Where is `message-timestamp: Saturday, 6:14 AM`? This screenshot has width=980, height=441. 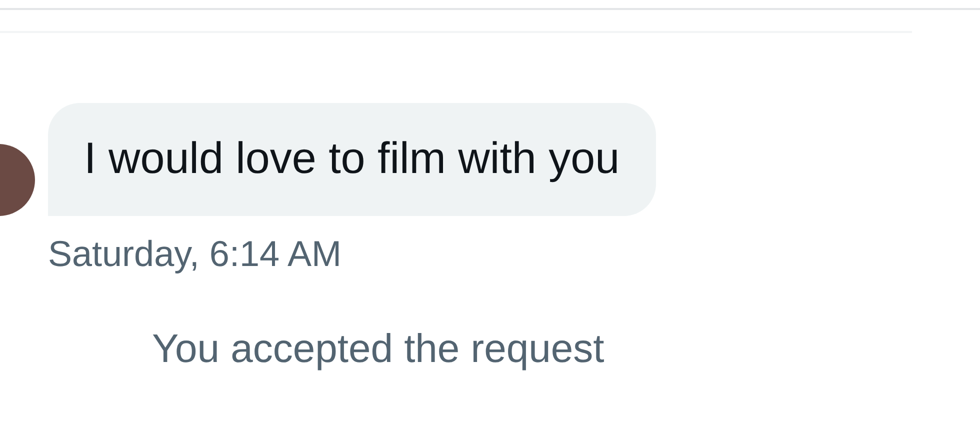
message-timestamp: Saturday, 6:14 AM is located at coordinates (195, 254).